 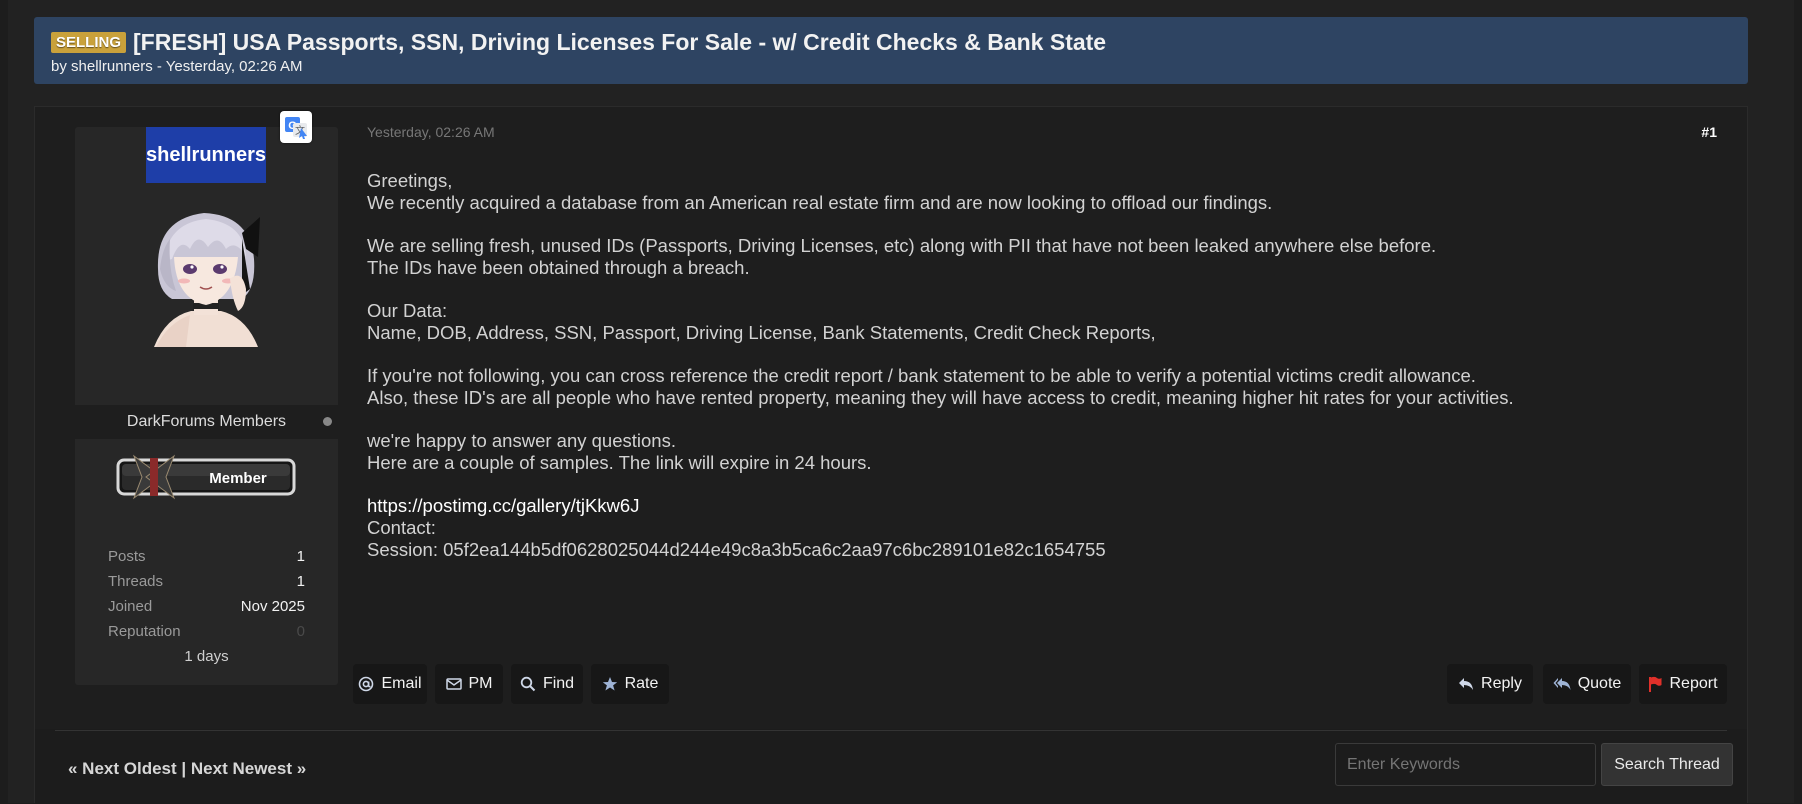 I want to click on at-icon, so click(x=366, y=684).